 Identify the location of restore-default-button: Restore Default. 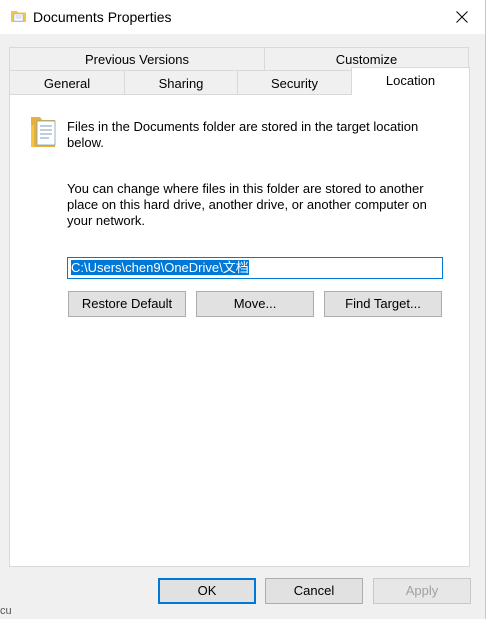
(127, 304).